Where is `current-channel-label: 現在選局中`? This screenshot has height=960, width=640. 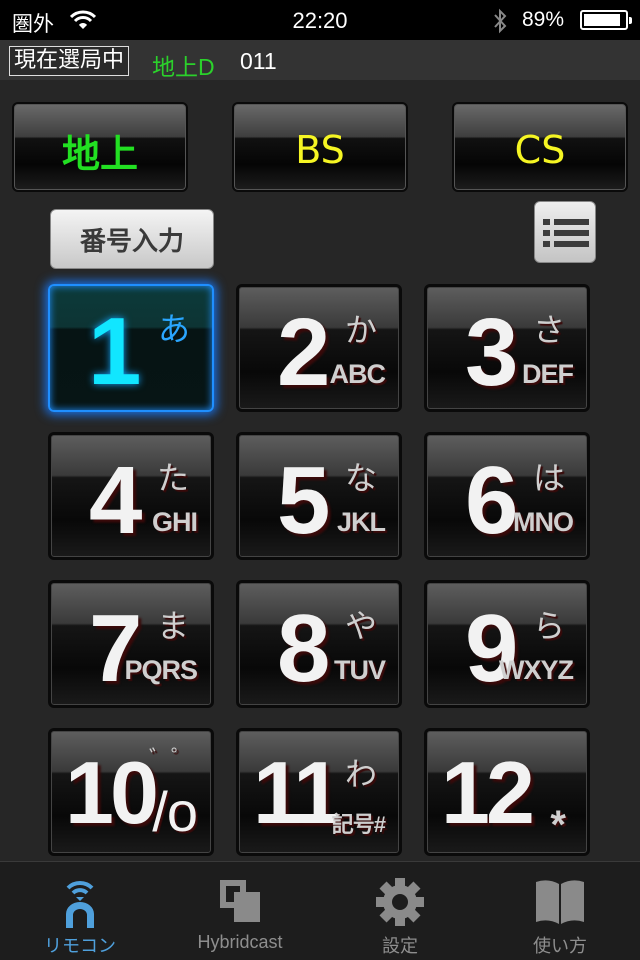 current-channel-label: 現在選局中 is located at coordinates (69, 61).